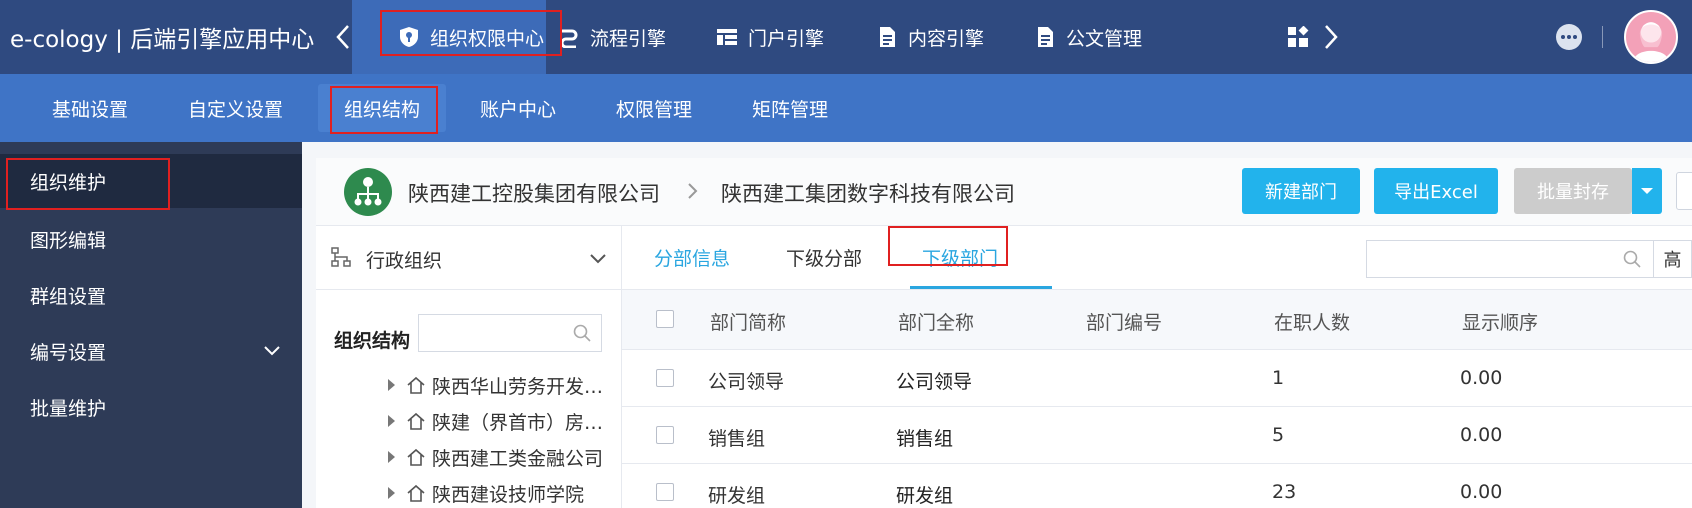 The width and height of the screenshot is (1692, 508). I want to click on new-department-button: 新建部门, so click(1301, 191).